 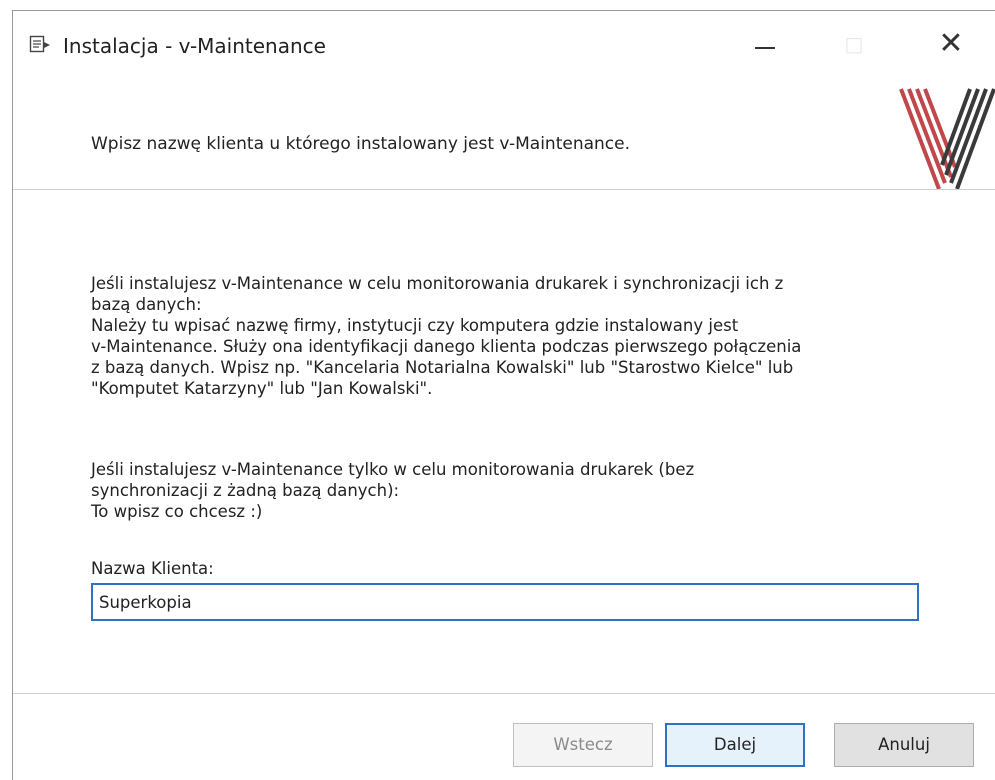 What do you see at coordinates (152, 568) in the screenshot?
I see `client-name-label: Nazwa Klienta:` at bounding box center [152, 568].